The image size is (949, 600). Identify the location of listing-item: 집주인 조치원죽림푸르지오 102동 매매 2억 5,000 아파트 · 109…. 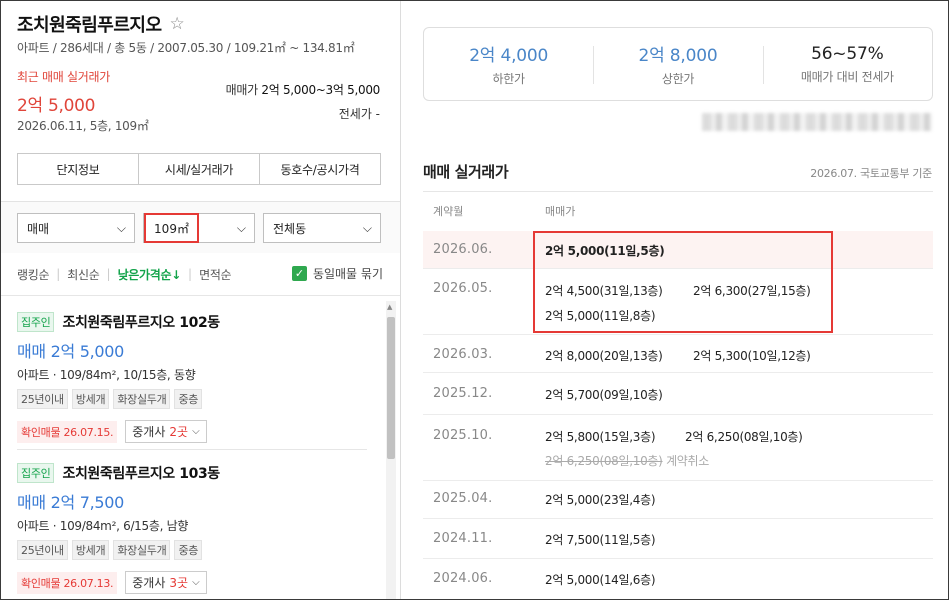
(193, 377).